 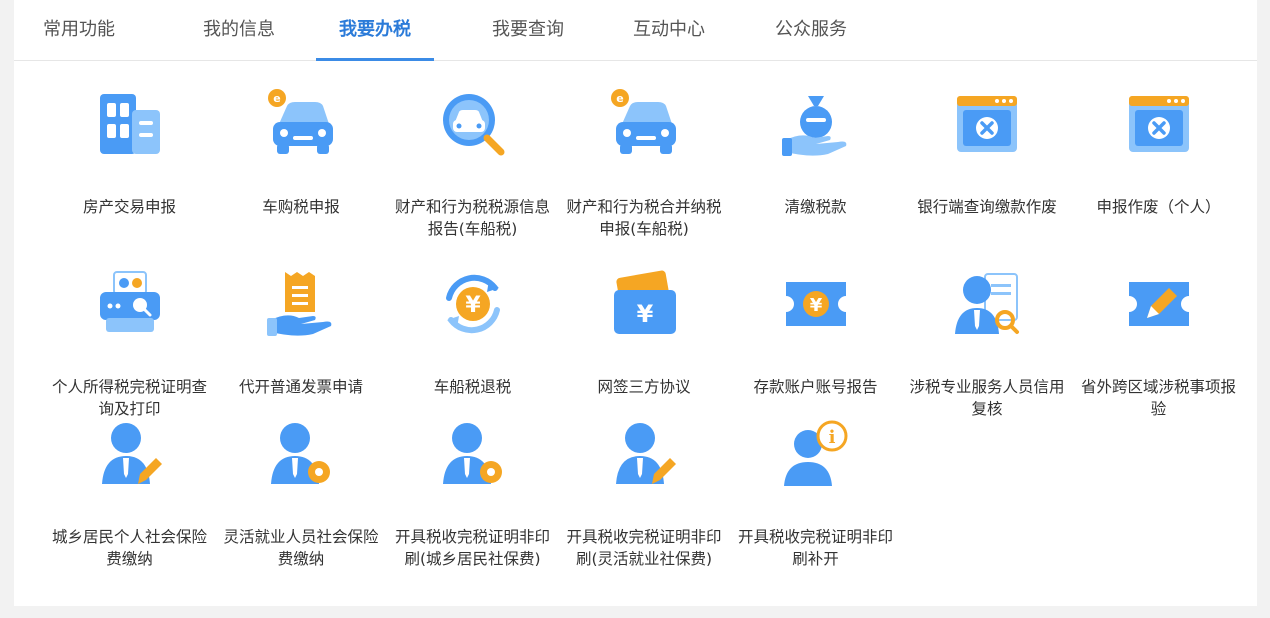 I want to click on function-item: 申报作废（个人）, so click(x=1158, y=163).